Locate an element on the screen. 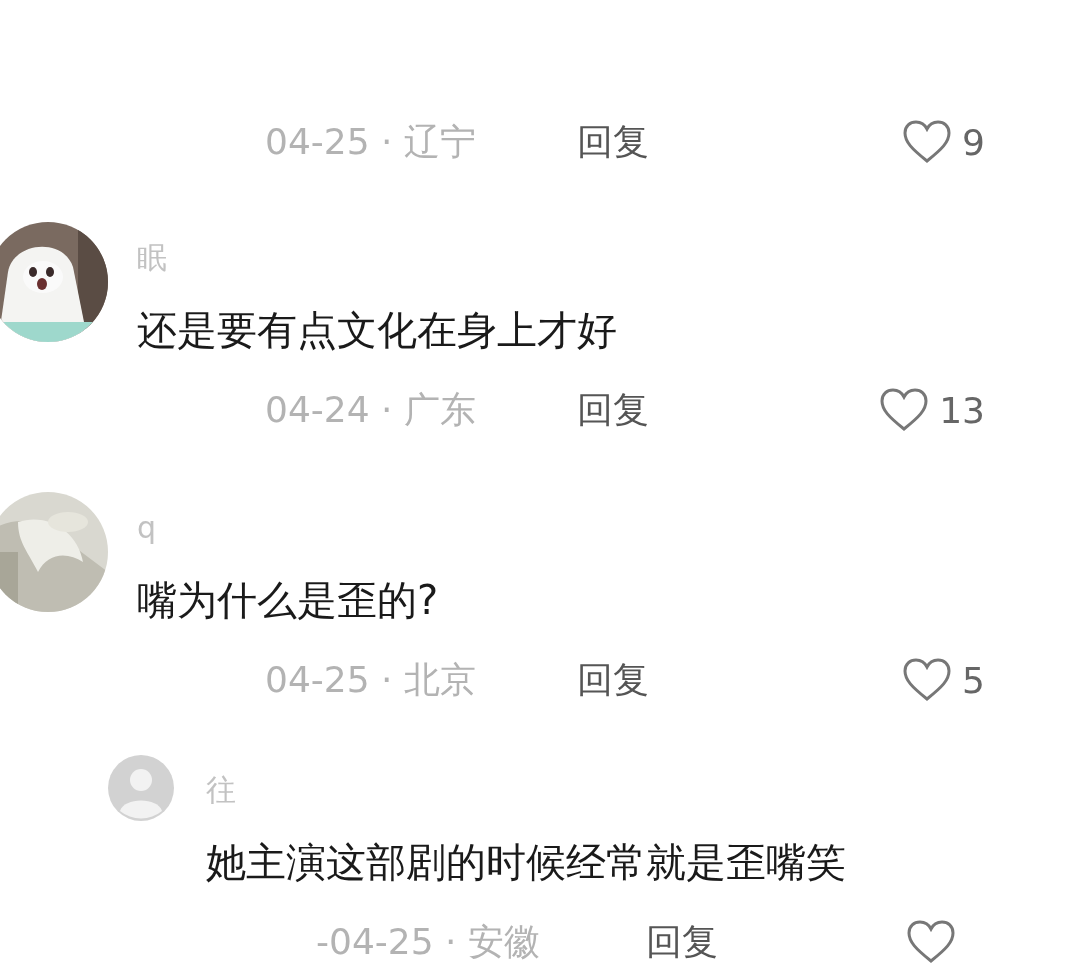 Image resolution: width=1070 pixels, height=980 pixels. comment-text: 嘴为什么是歪的? is located at coordinates (288, 600).